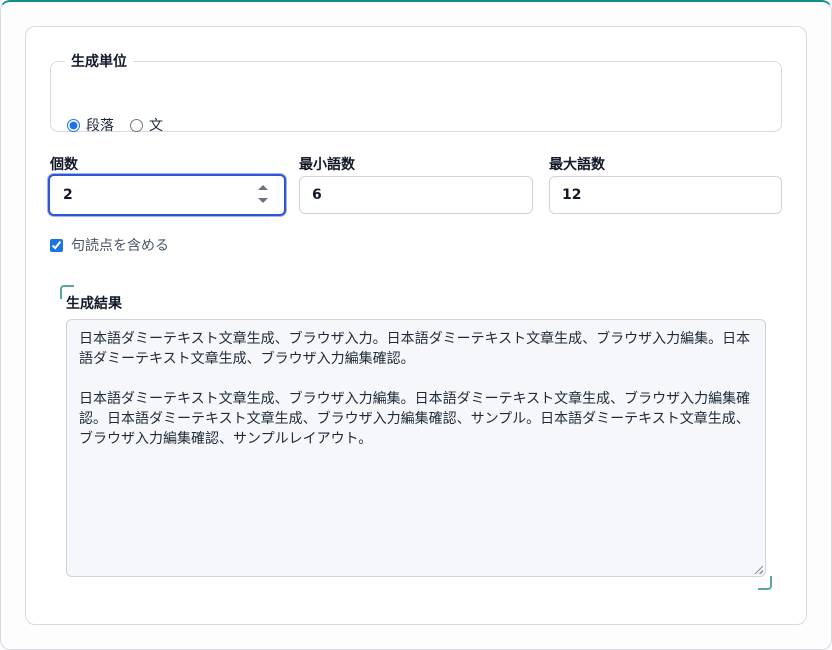  Describe the element at coordinates (317, 195) in the screenshot. I see `min-words-value: 6` at that location.